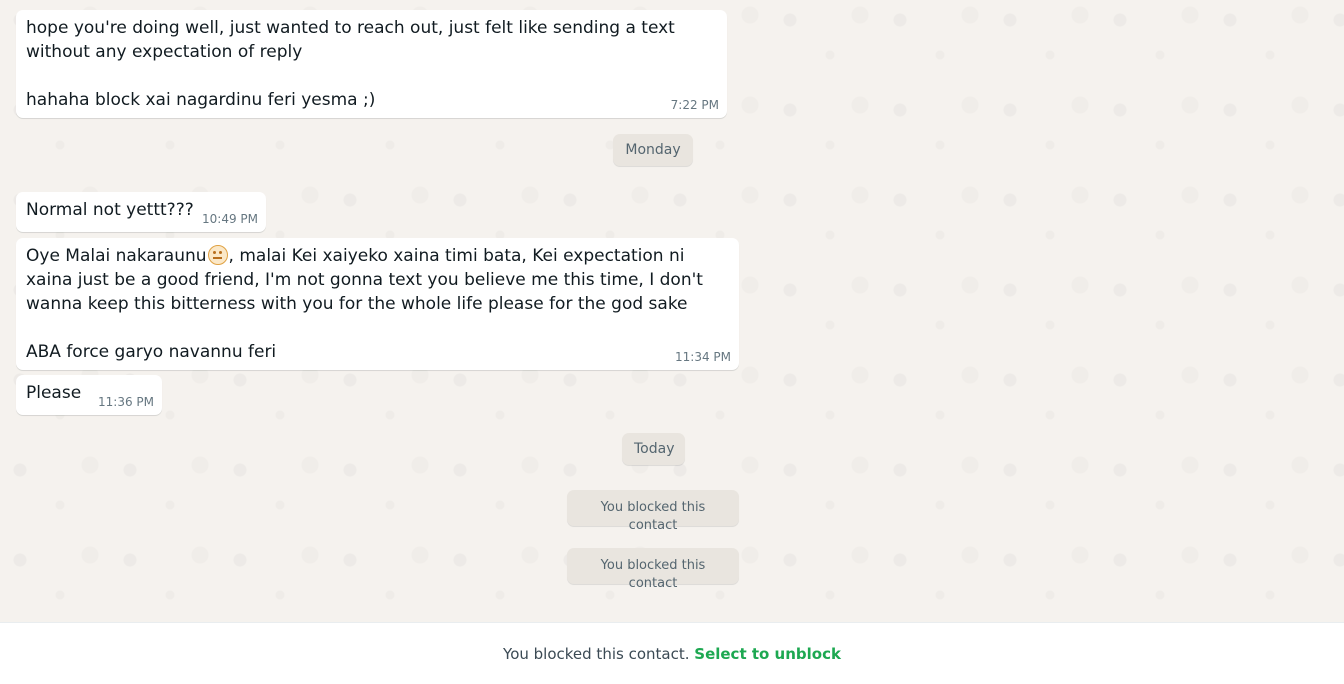 This screenshot has width=1344, height=684. I want to click on message-text-part: Oye Malai nakaraunu, so click(116, 256).